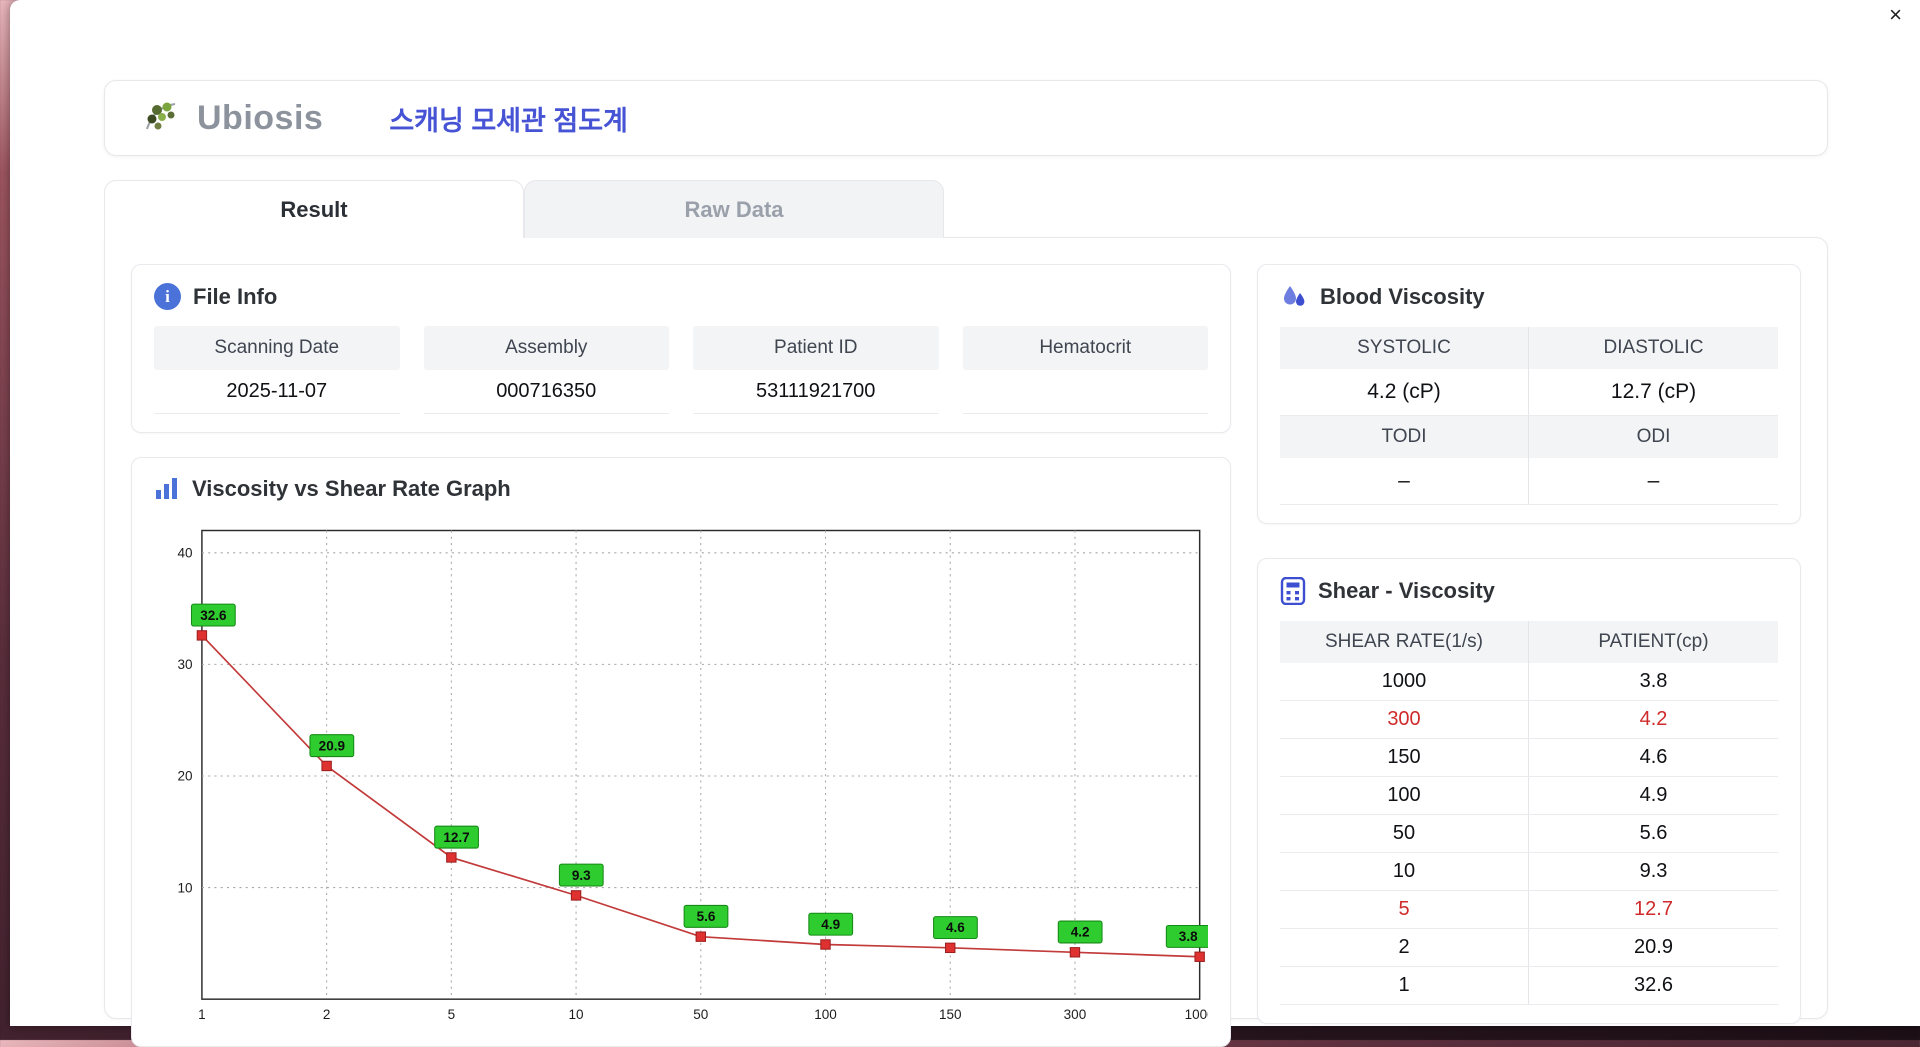  What do you see at coordinates (1529, 591) in the screenshot?
I see `shear-viscosity-title-row: Shear - Viscosity` at bounding box center [1529, 591].